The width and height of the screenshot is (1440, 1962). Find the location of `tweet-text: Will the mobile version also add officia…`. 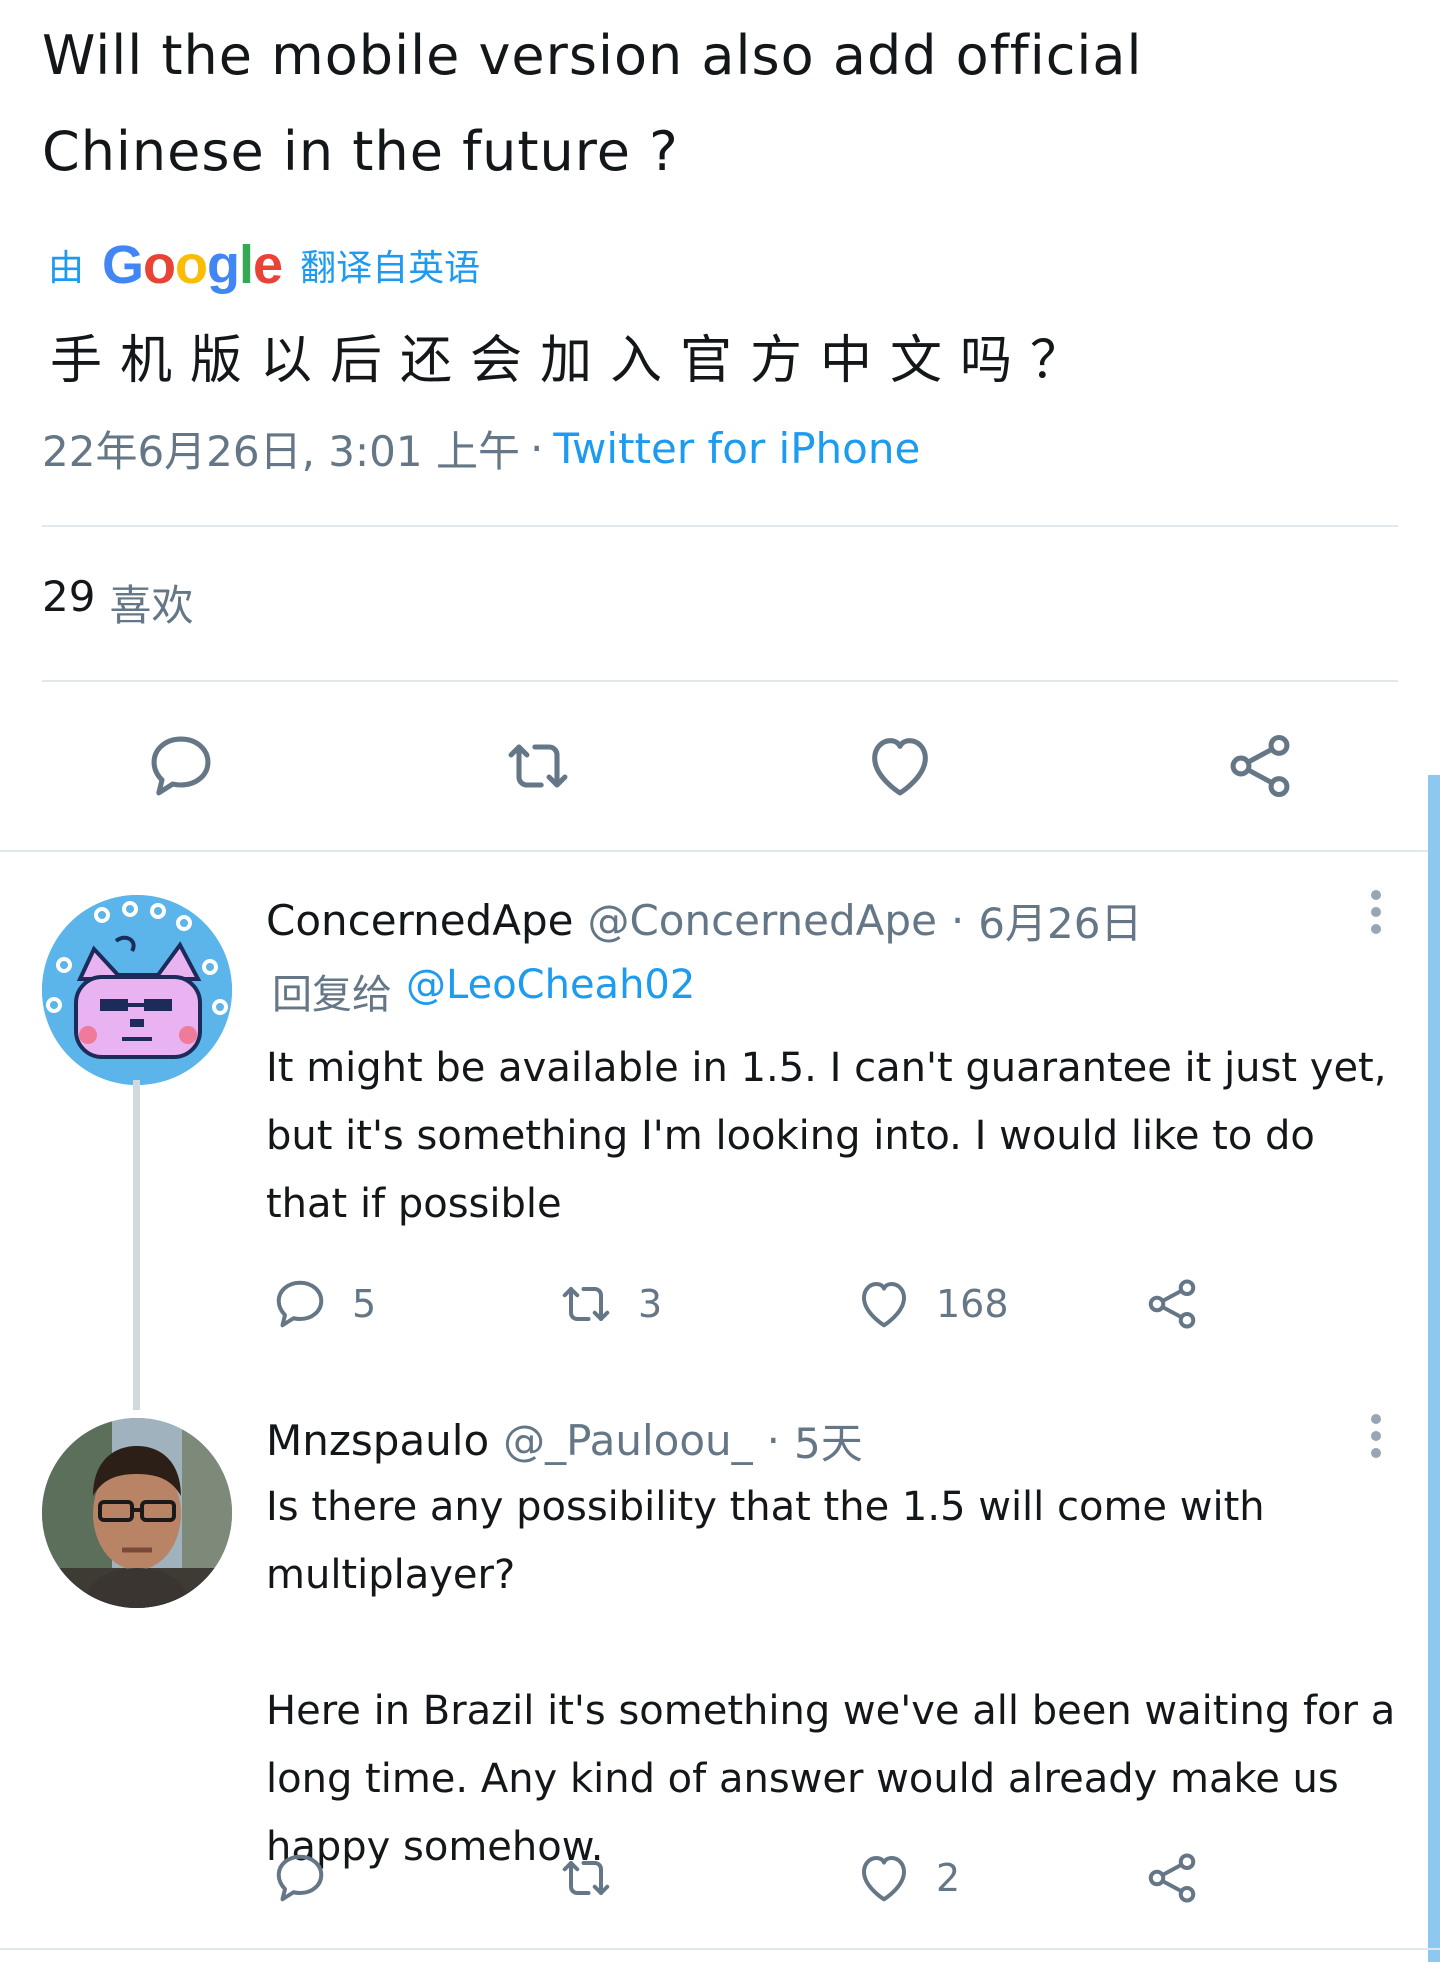

tweet-text: Will the mobile version also add officia… is located at coordinates (592, 103).